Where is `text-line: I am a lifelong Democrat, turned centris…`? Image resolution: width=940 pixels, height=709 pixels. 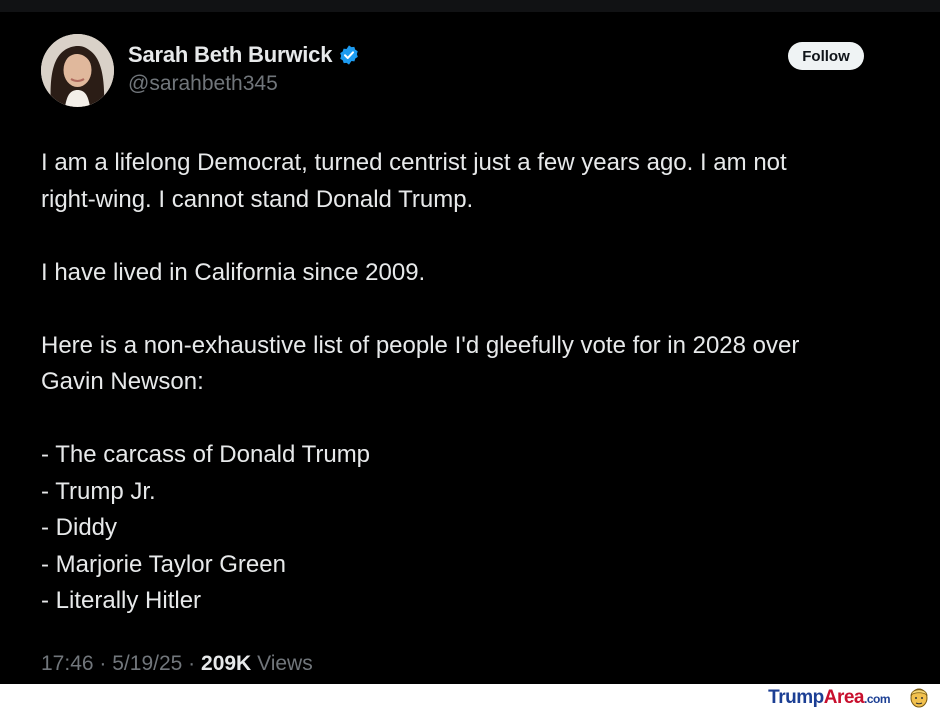
text-line: I am a lifelong Democrat, turned centris… is located at coordinates (414, 162).